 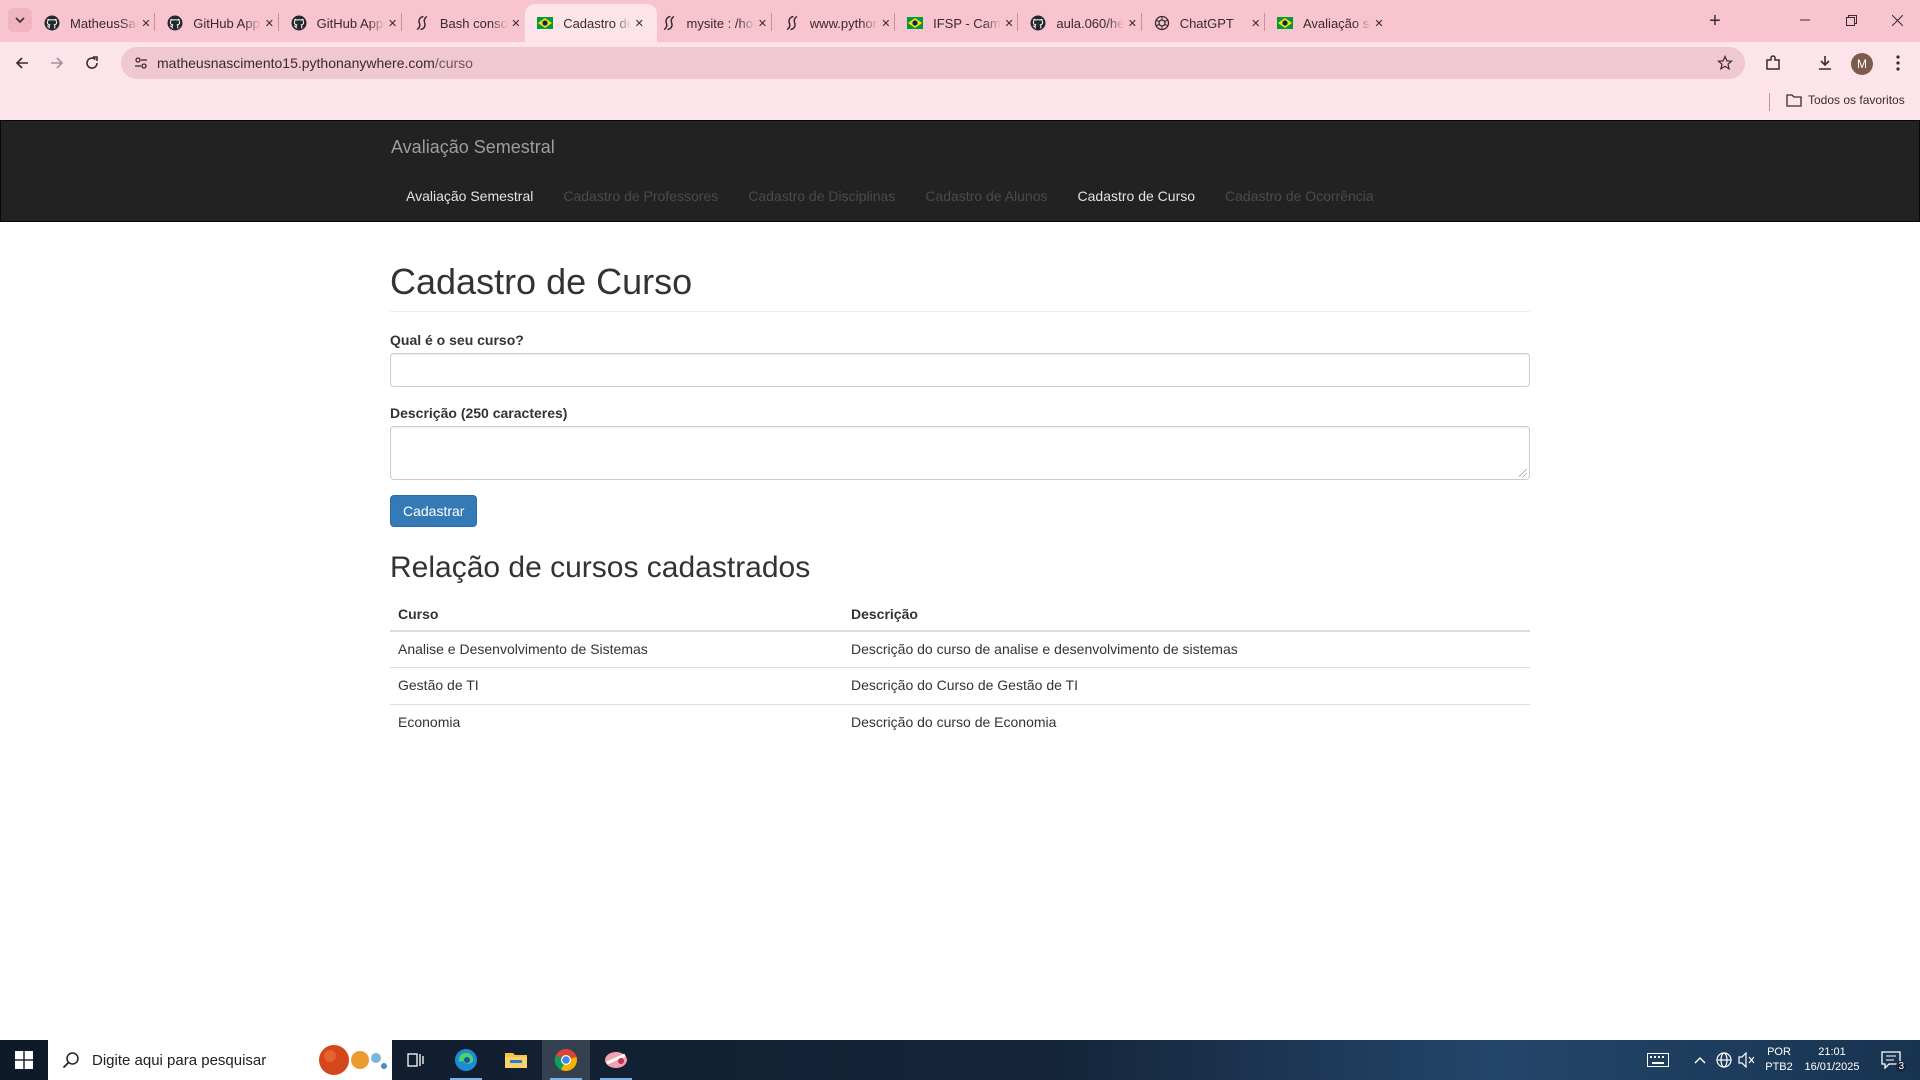 What do you see at coordinates (1725, 63) in the screenshot?
I see `bookmark-star-icon` at bounding box center [1725, 63].